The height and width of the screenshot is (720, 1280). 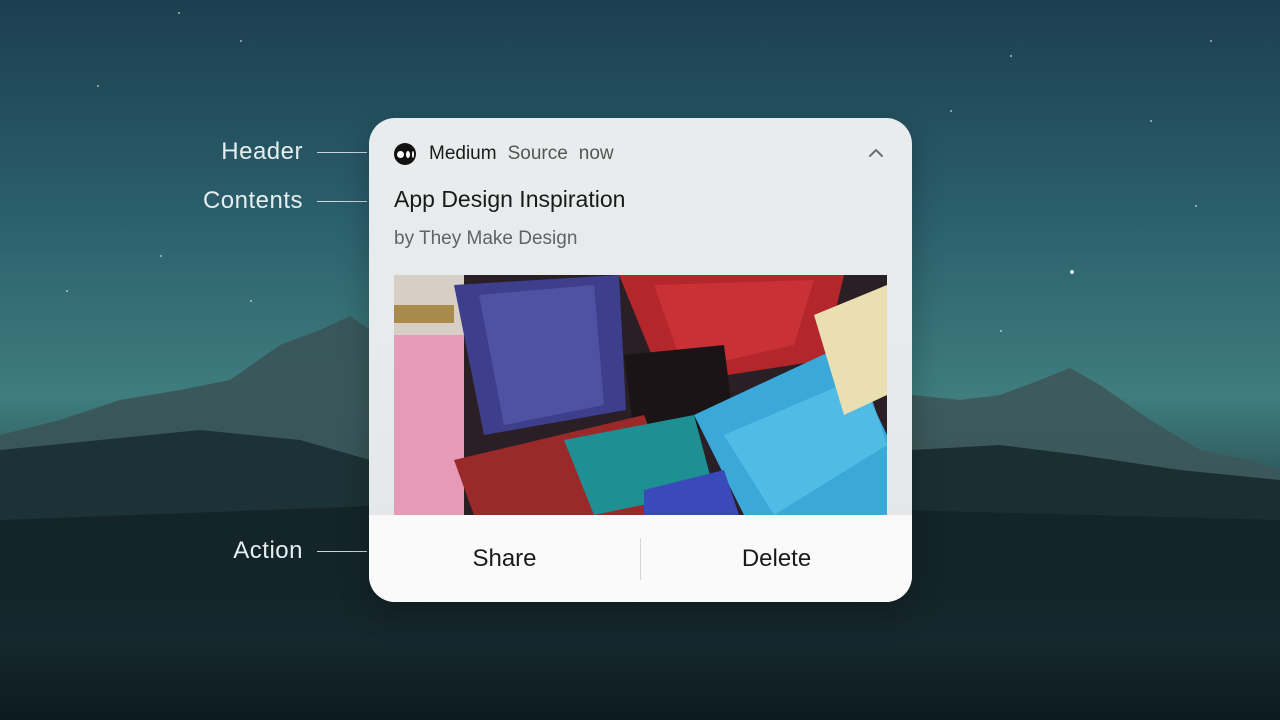 I want to click on callout-header-line, so click(x=342, y=152).